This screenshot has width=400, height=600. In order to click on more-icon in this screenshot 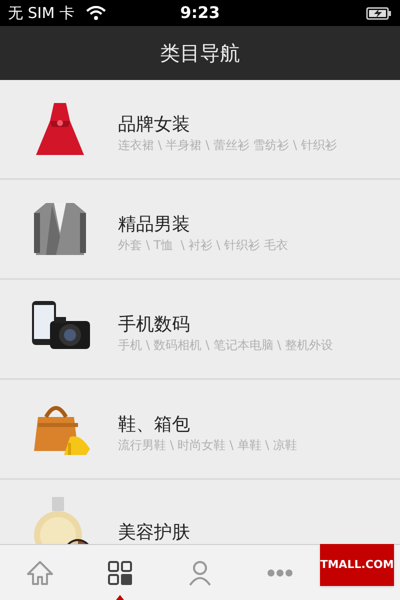, I will do `click(280, 572)`.